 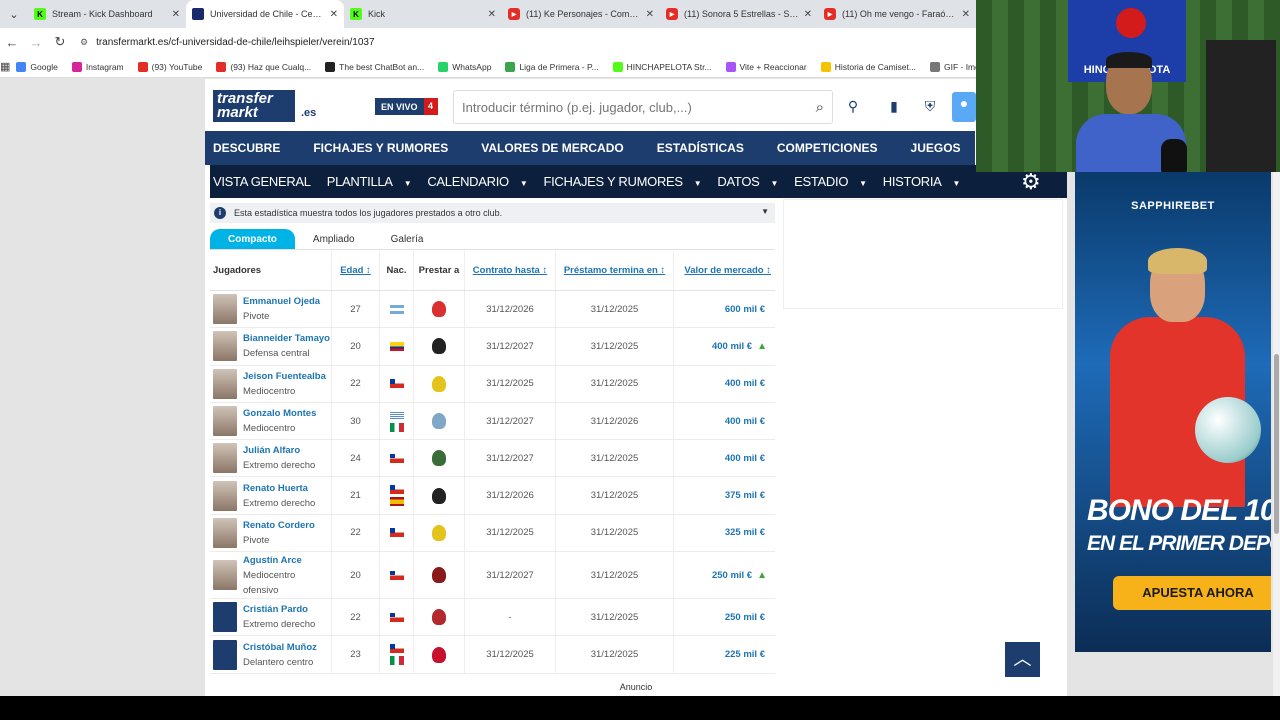 What do you see at coordinates (281, 301) in the screenshot?
I see `player-name-link: Emmanuel Ojeda` at bounding box center [281, 301].